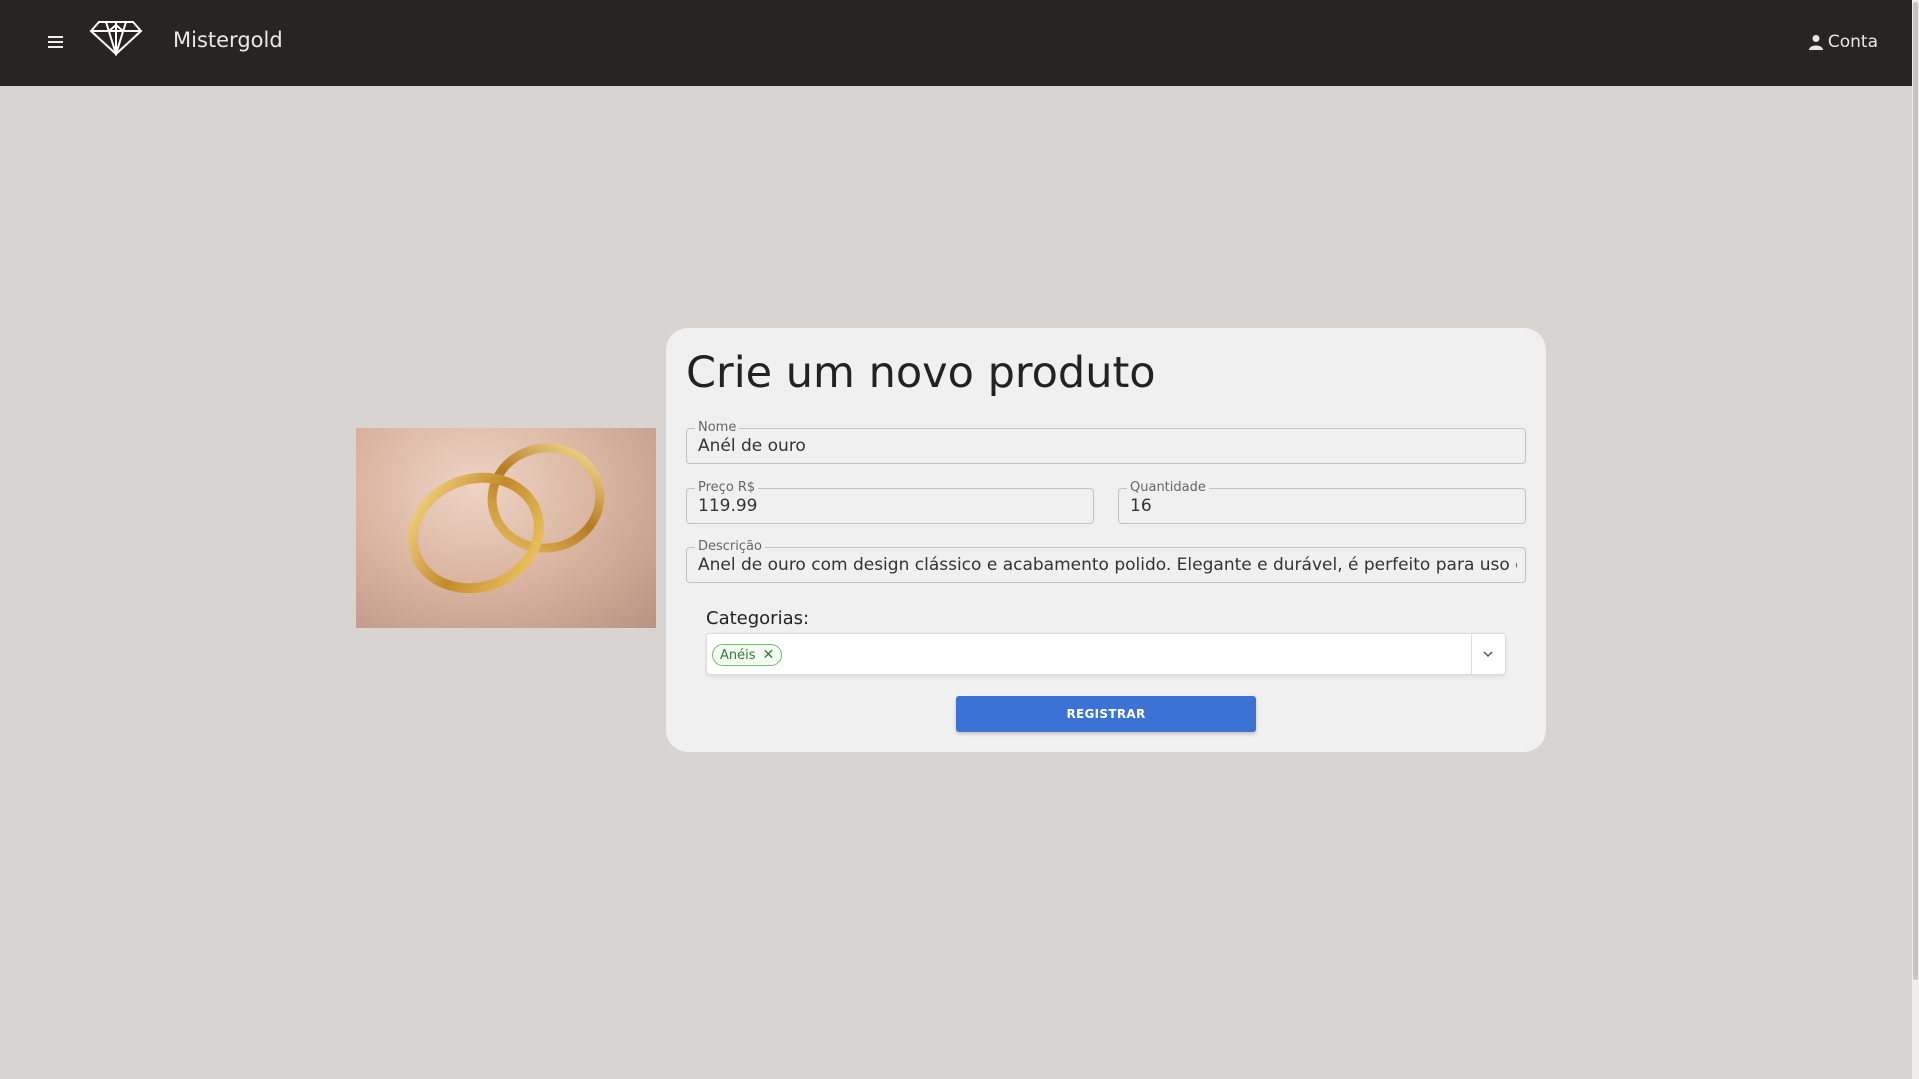 The height and width of the screenshot is (1079, 1919). What do you see at coordinates (921, 373) in the screenshot?
I see `page-title: Crie um novo produto` at bounding box center [921, 373].